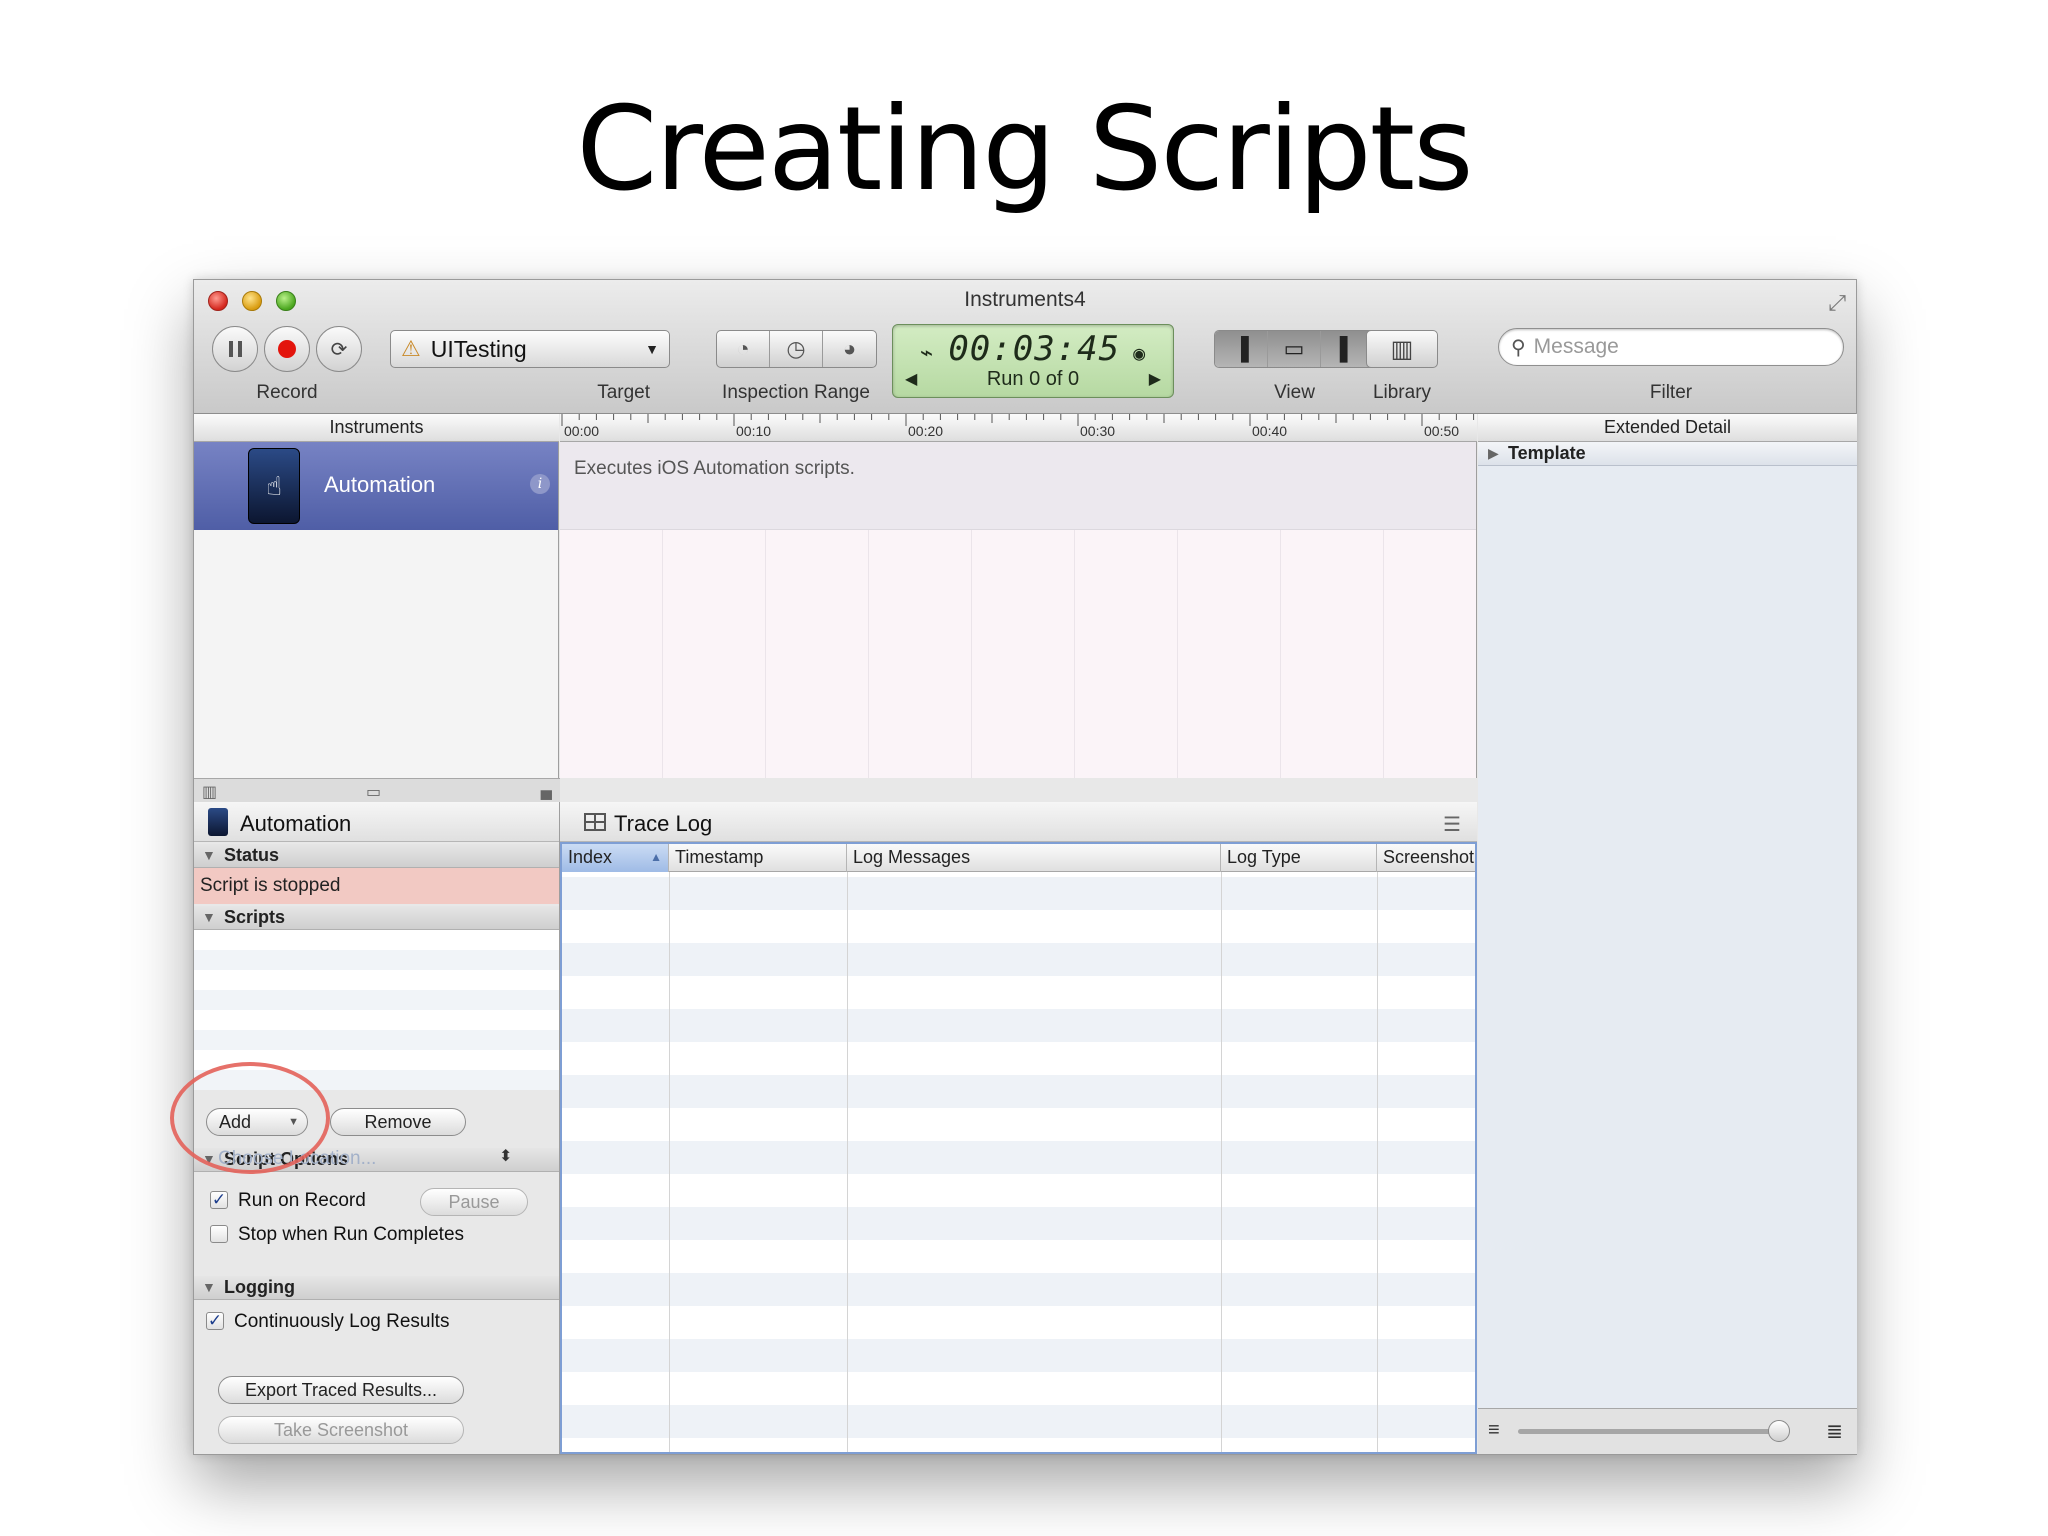 The image size is (2048, 1536). Describe the element at coordinates (376, 918) in the screenshot. I see `scripts-section-header: ▼ Scripts` at that location.